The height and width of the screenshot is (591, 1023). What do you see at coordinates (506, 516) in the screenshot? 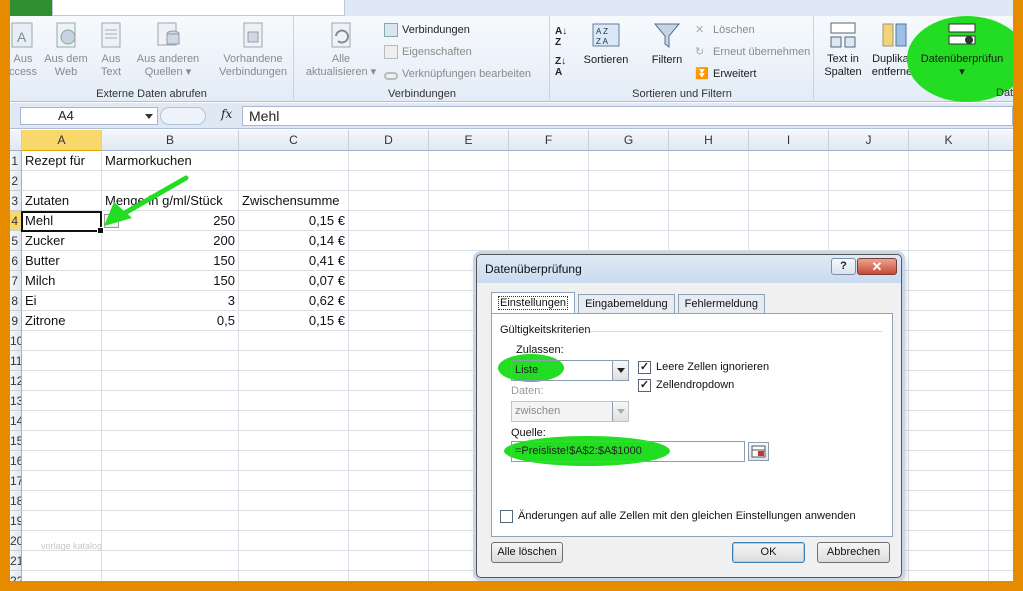
I see `apply-all-checkbox` at bounding box center [506, 516].